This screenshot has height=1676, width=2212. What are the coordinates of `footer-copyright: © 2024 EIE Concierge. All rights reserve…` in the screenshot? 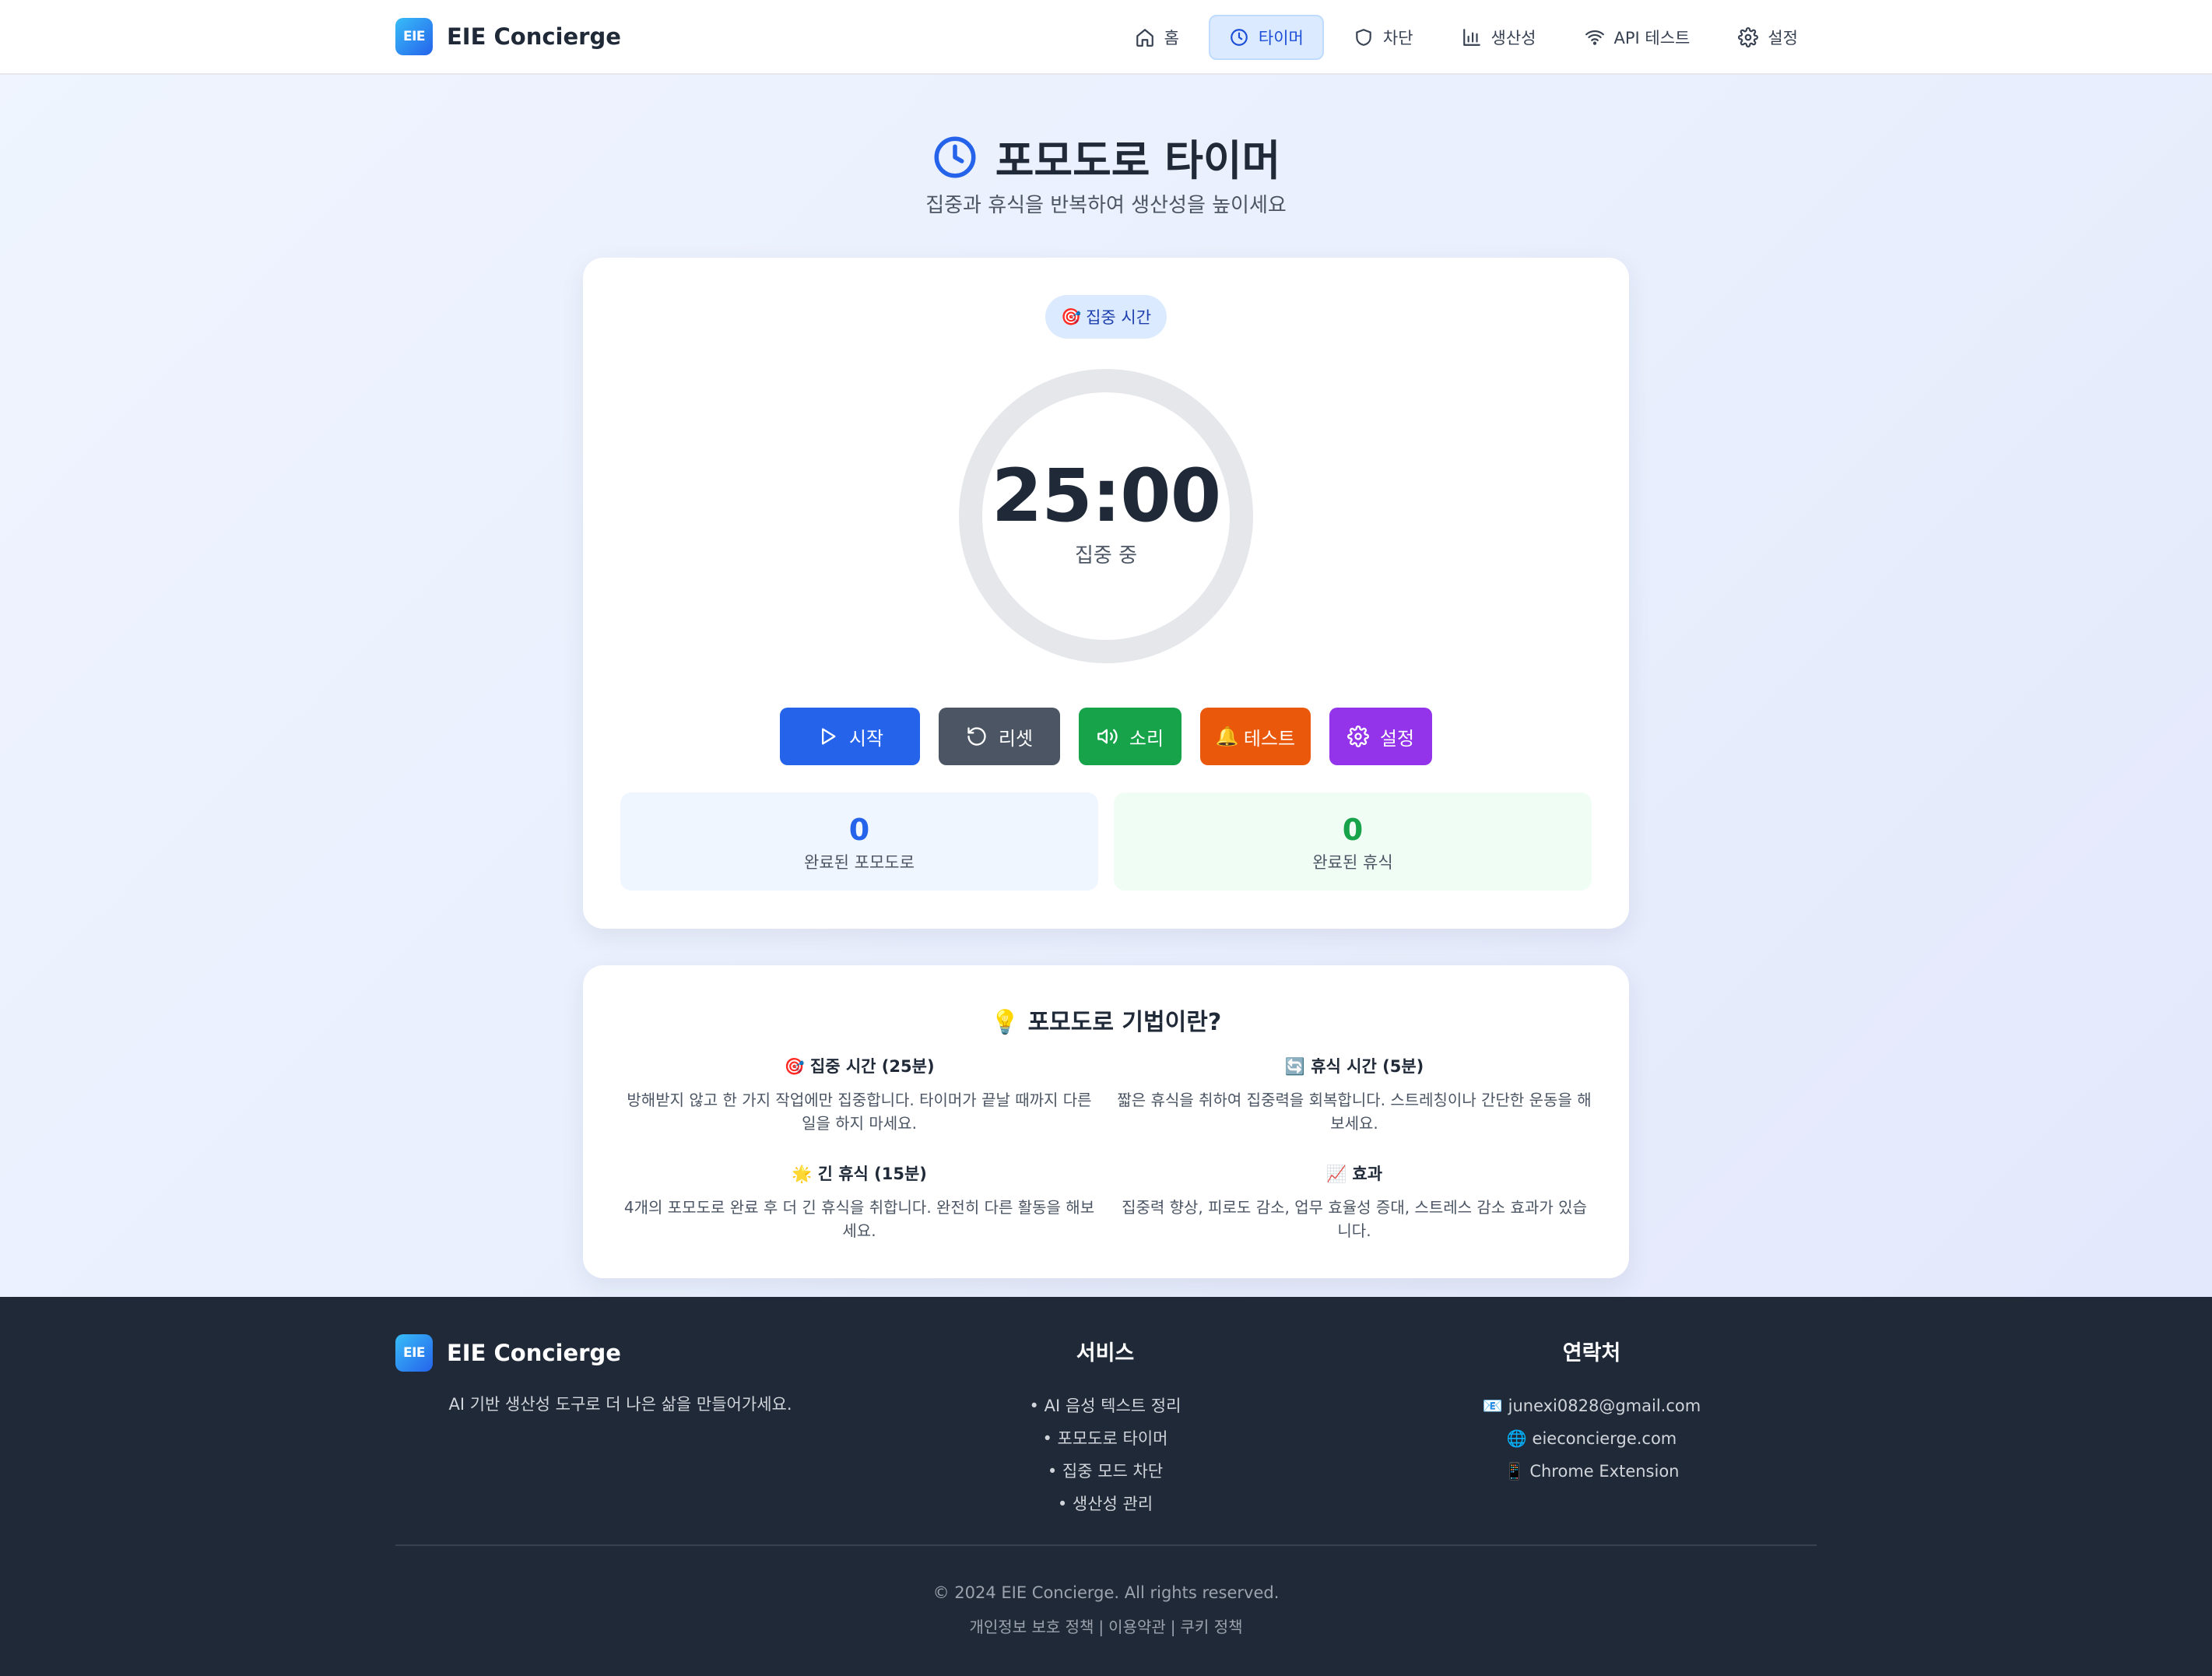 It's located at (1106, 1592).